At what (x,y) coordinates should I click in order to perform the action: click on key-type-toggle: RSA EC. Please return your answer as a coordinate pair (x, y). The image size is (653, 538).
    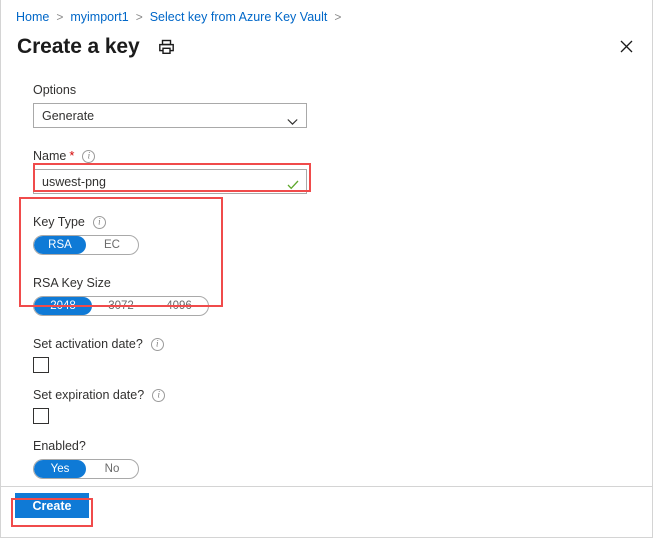
    Looking at the image, I should click on (86, 245).